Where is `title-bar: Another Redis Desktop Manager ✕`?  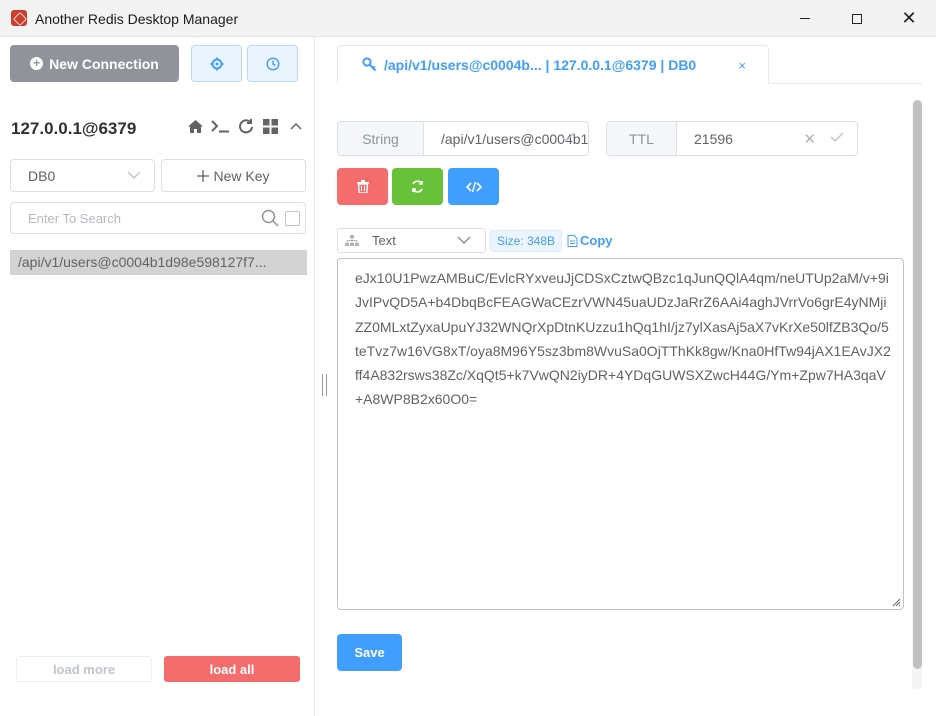 title-bar: Another Redis Desktop Manager ✕ is located at coordinates (468, 18).